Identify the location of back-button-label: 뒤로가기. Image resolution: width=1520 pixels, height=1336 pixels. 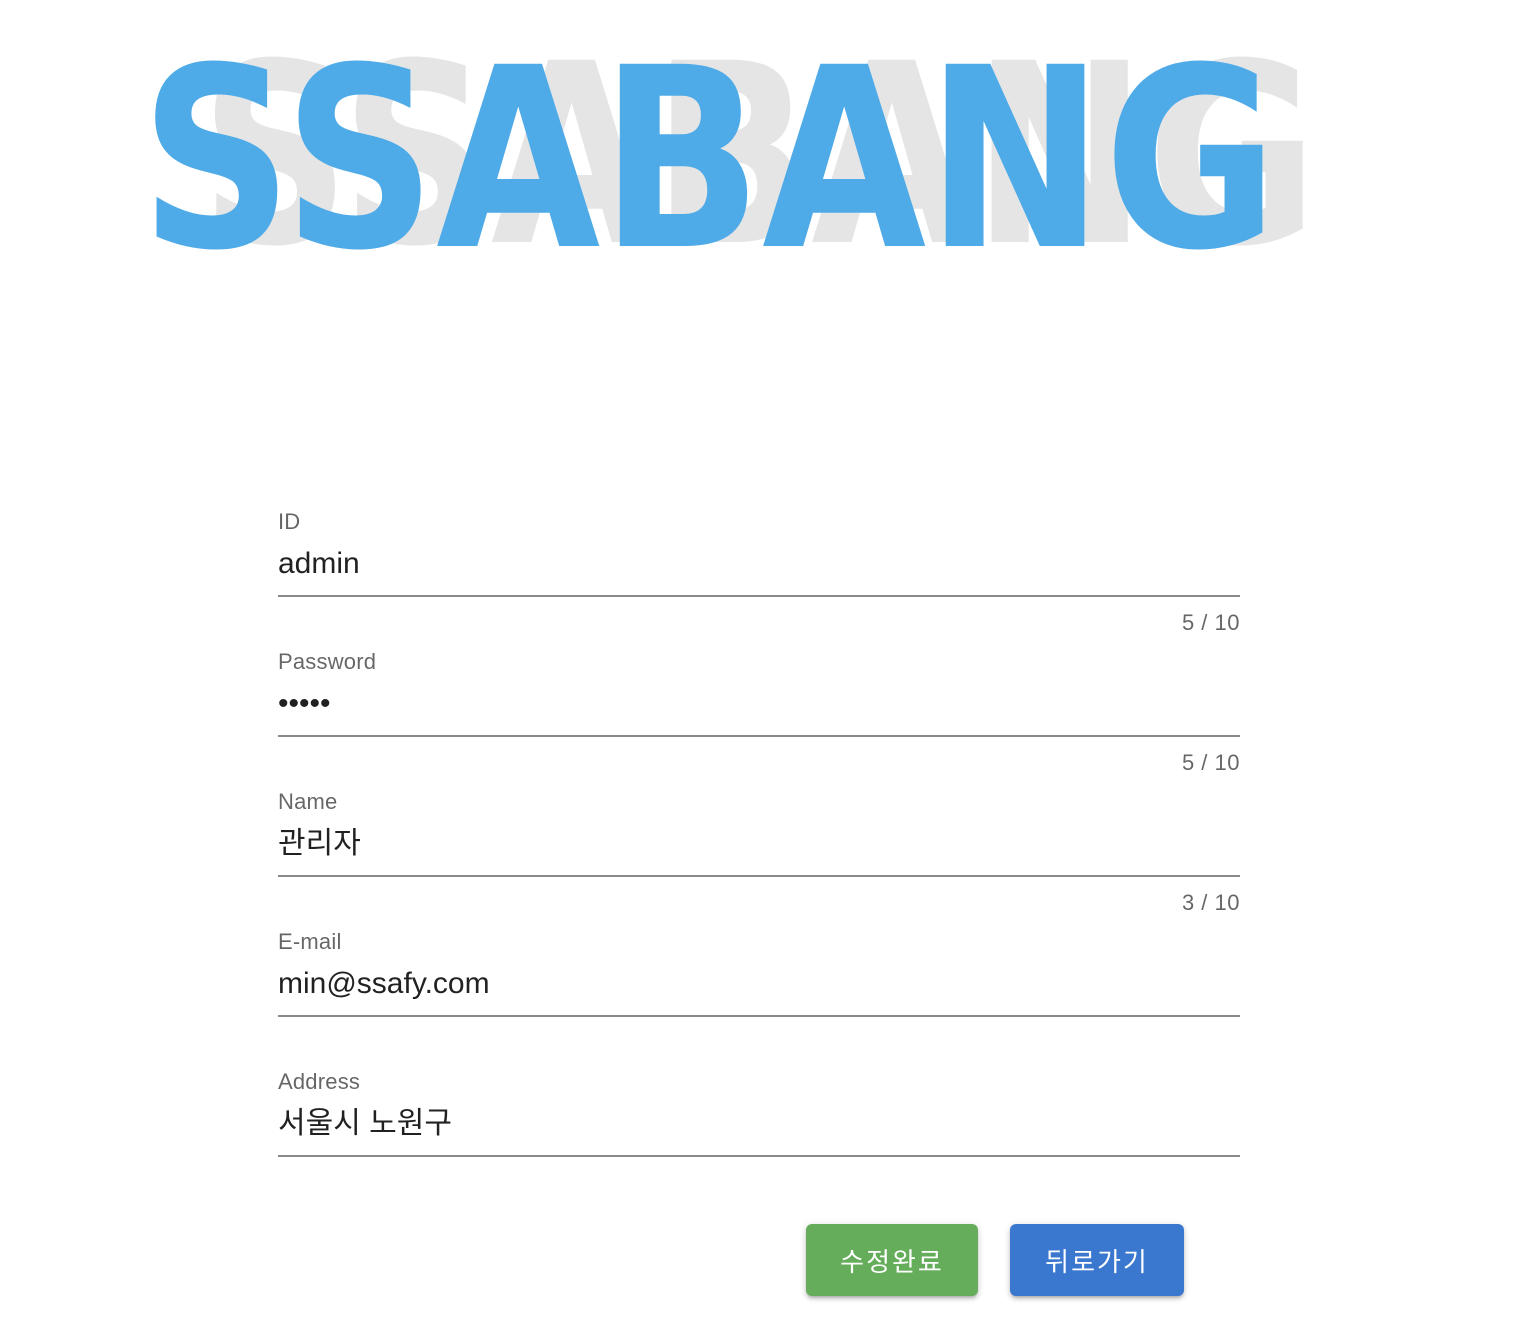
(1097, 1261).